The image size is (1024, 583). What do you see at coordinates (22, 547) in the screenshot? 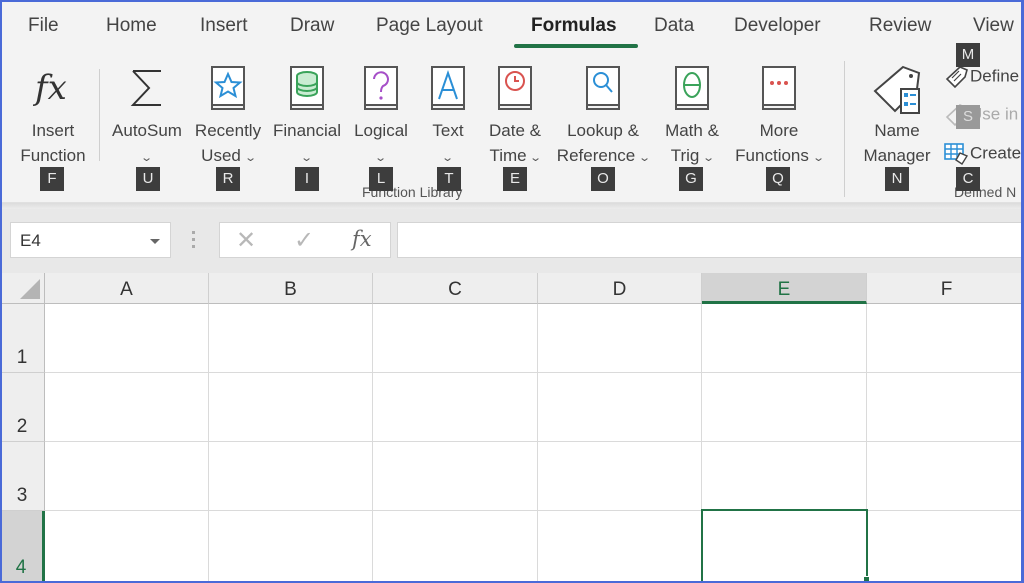
I see `row-header-4: 4` at bounding box center [22, 547].